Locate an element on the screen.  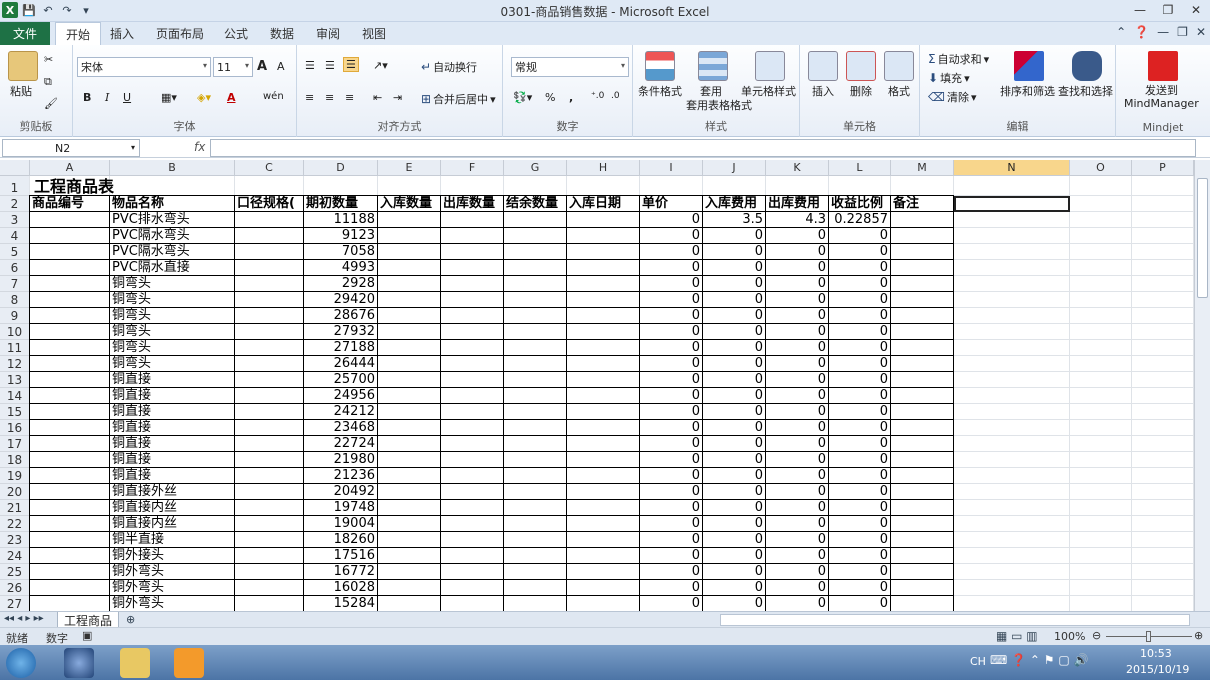
item-name-cell: PVC排水弯头 is located at coordinates (172, 220).